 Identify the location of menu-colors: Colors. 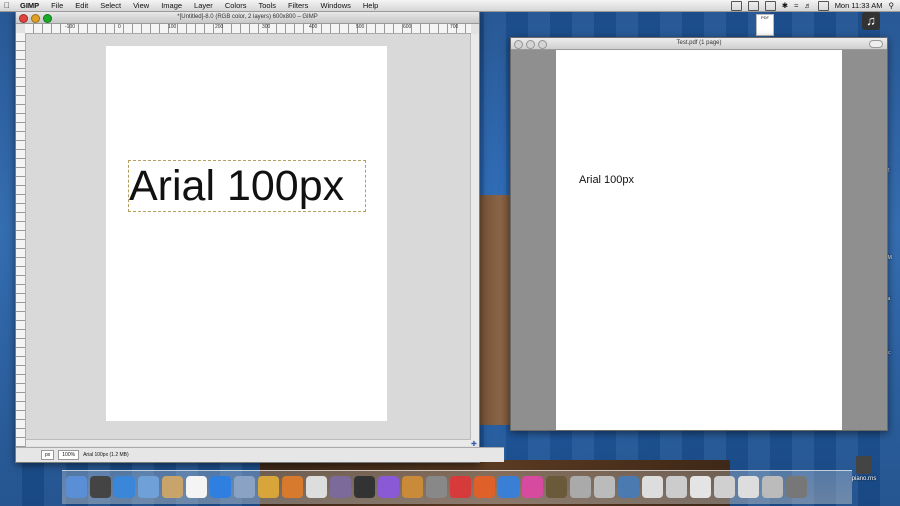
(236, 5).